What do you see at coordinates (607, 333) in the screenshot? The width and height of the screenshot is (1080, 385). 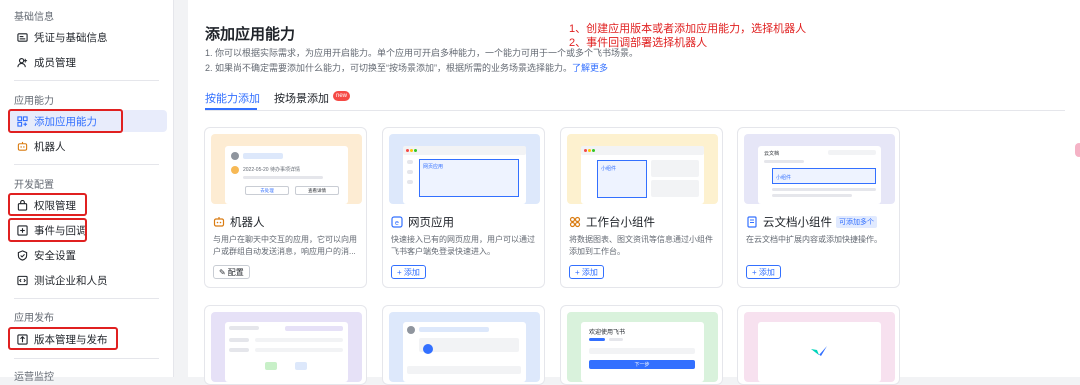 I see `welcome-text: 欢迎使用飞书` at bounding box center [607, 333].